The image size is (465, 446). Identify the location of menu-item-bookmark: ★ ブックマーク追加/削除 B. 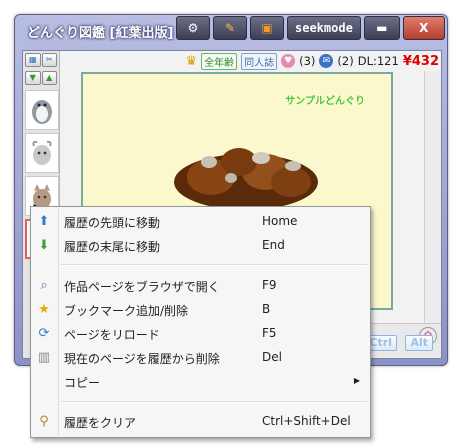
(200, 309).